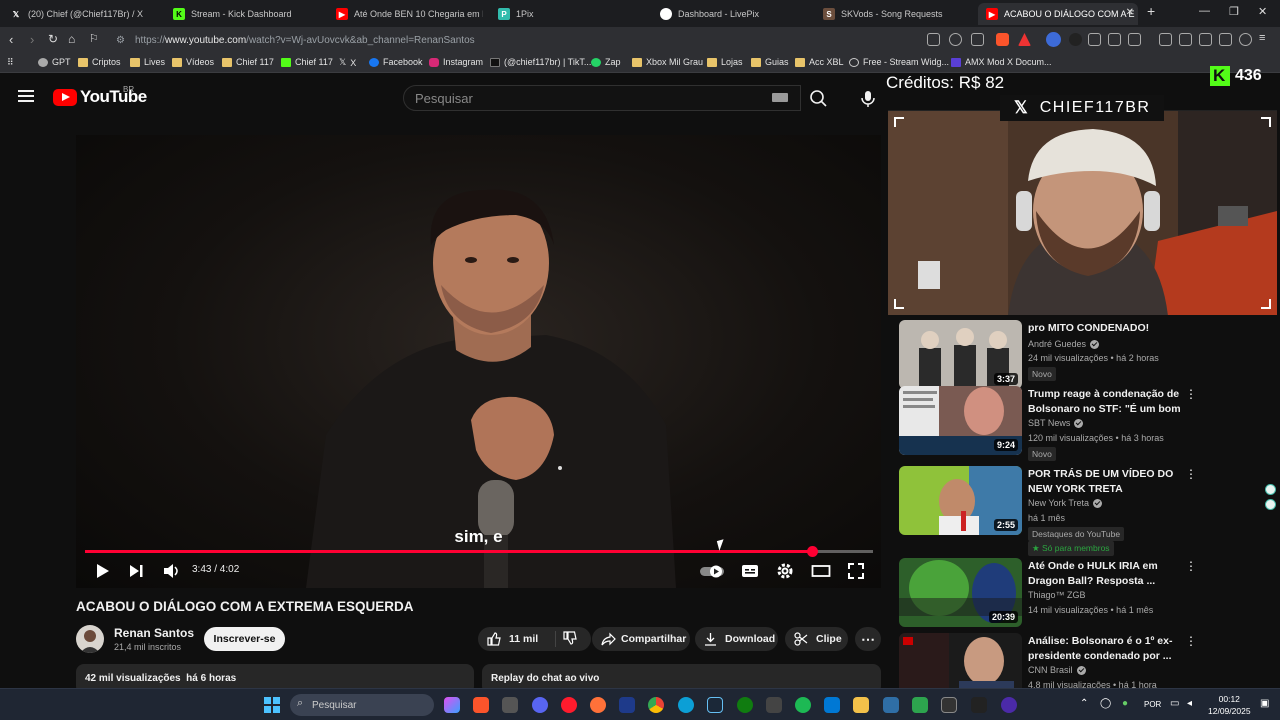 This screenshot has height=720, width=1280. Describe the element at coordinates (567, 14) in the screenshot. I see `browser-tab: P 1Pix` at that location.